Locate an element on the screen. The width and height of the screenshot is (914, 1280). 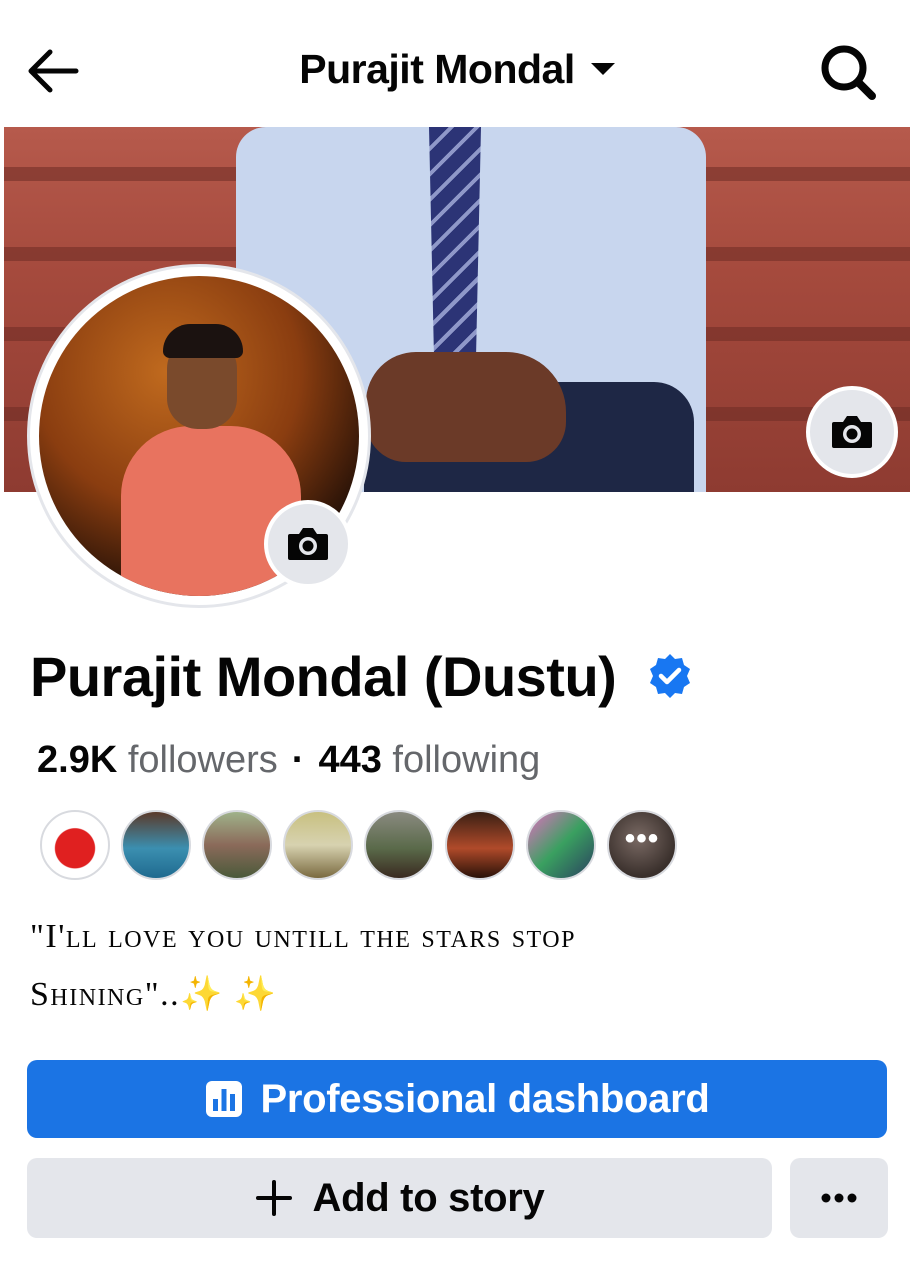
bio-line: "I'll love you untill the stars stop is located at coordinates (303, 936).